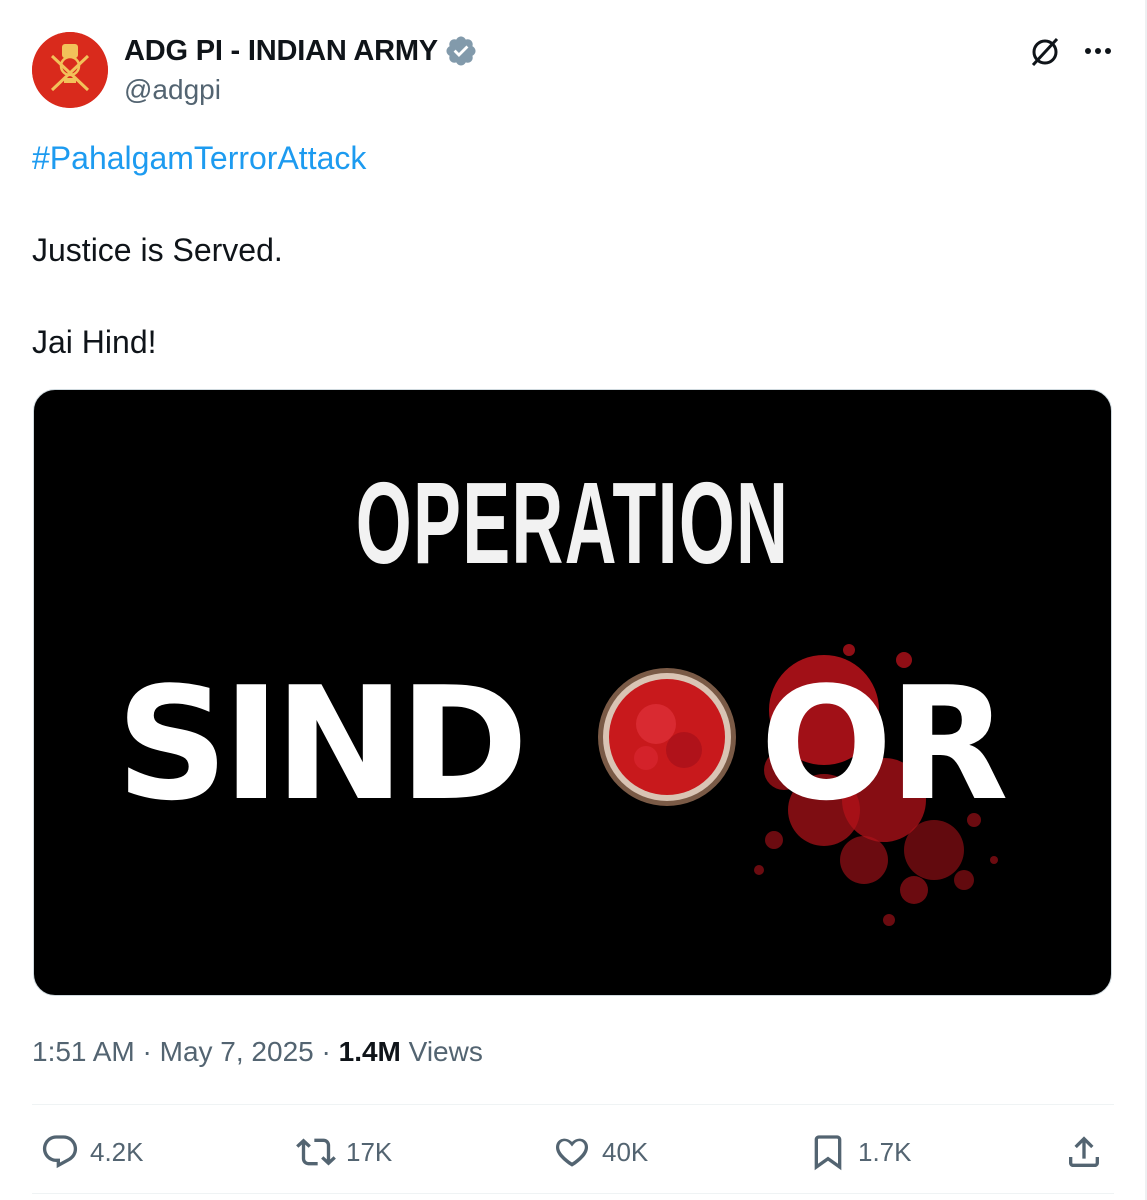 This screenshot has height=1200, width=1147. Describe the element at coordinates (1045, 52) in the screenshot. I see `grok-icon` at that location.